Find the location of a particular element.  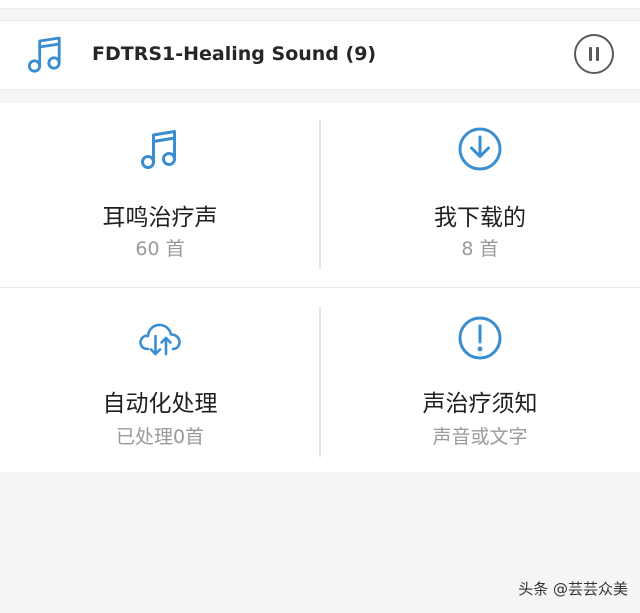

now-playing-bar: FDTRS1-Healing Sound (9) is located at coordinates (320, 55).